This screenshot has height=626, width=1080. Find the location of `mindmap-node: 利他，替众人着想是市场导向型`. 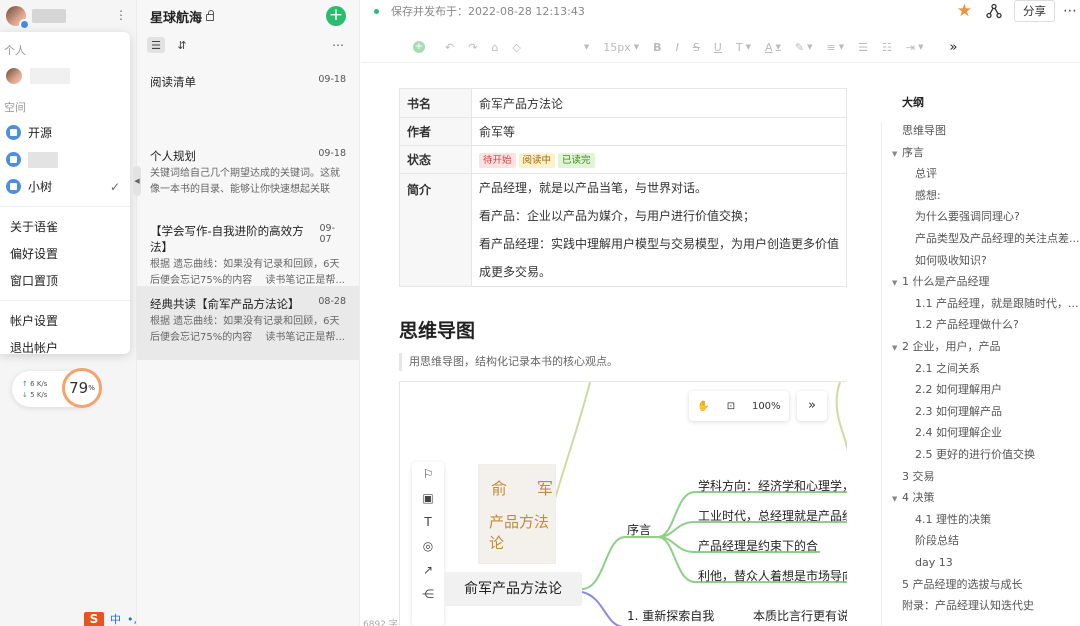

mindmap-node: 利他，替众人着想是市场导向型 is located at coordinates (772, 575).